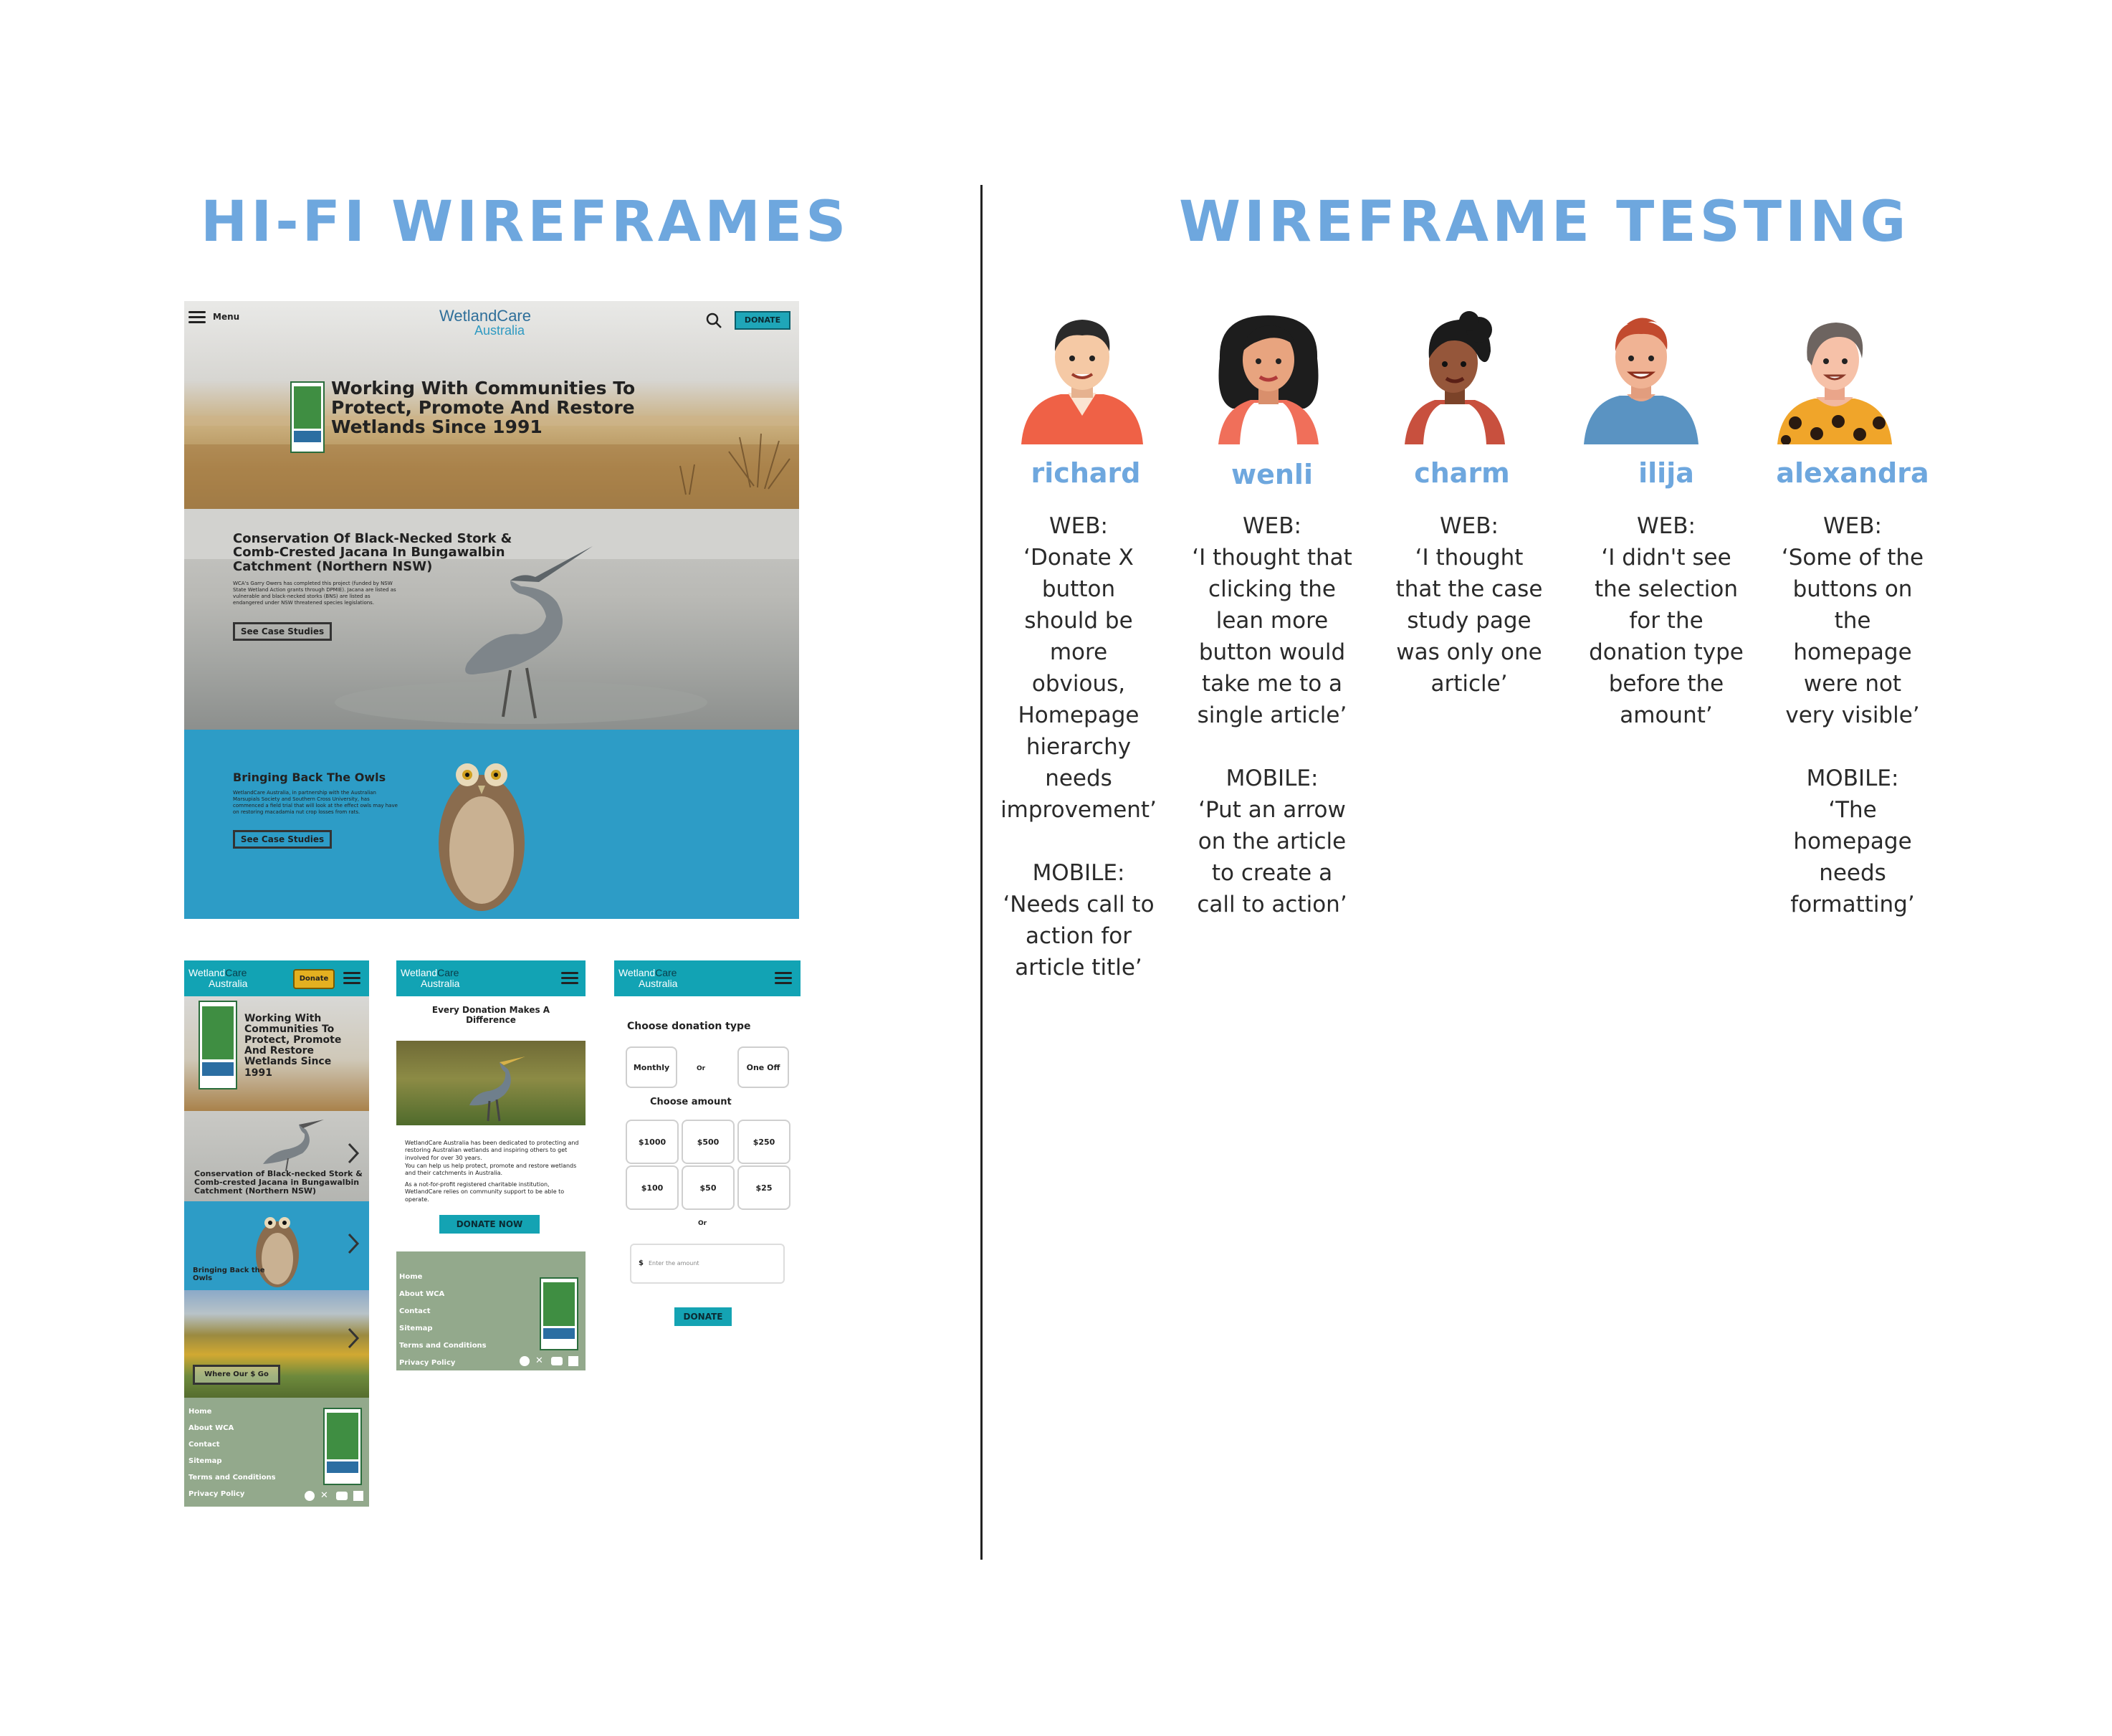  Describe the element at coordinates (762, 320) in the screenshot. I see `donate-button: DONATE` at that location.